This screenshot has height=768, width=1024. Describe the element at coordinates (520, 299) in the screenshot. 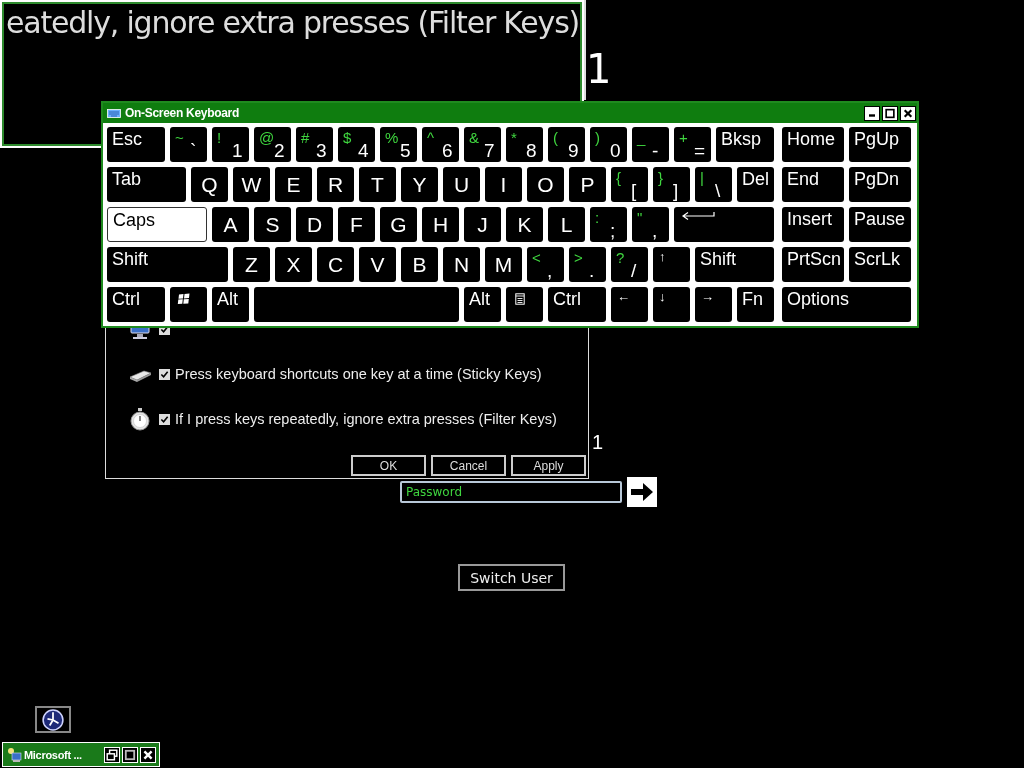

I see `menu-icon` at that location.